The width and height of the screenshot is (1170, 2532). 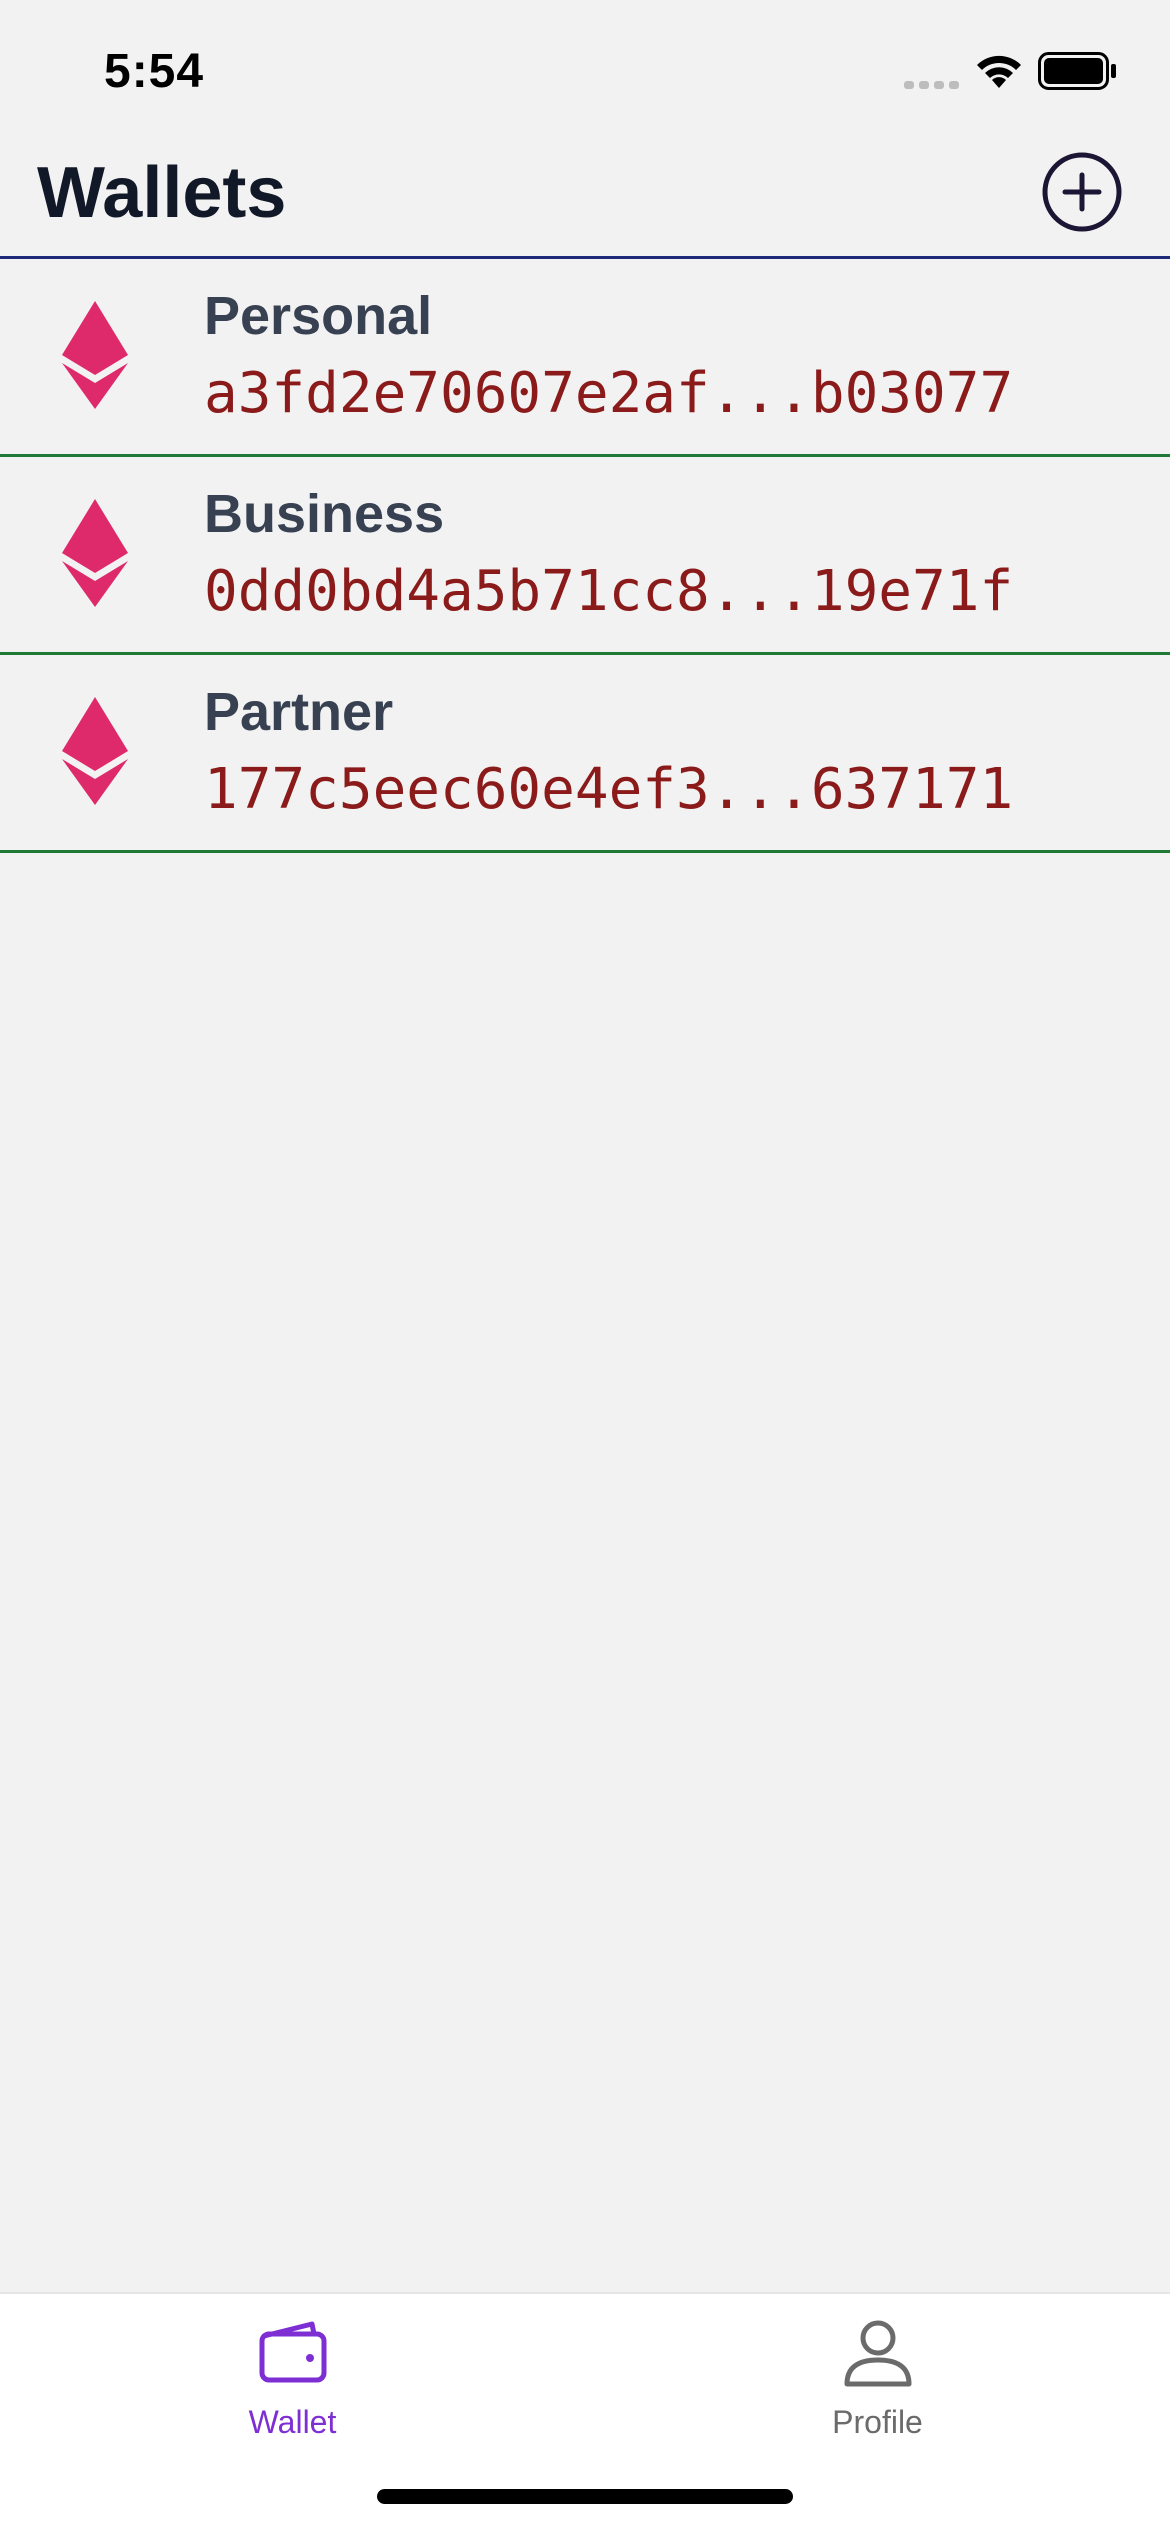 I want to click on tab-profile-label: Profile, so click(x=877, y=2422).